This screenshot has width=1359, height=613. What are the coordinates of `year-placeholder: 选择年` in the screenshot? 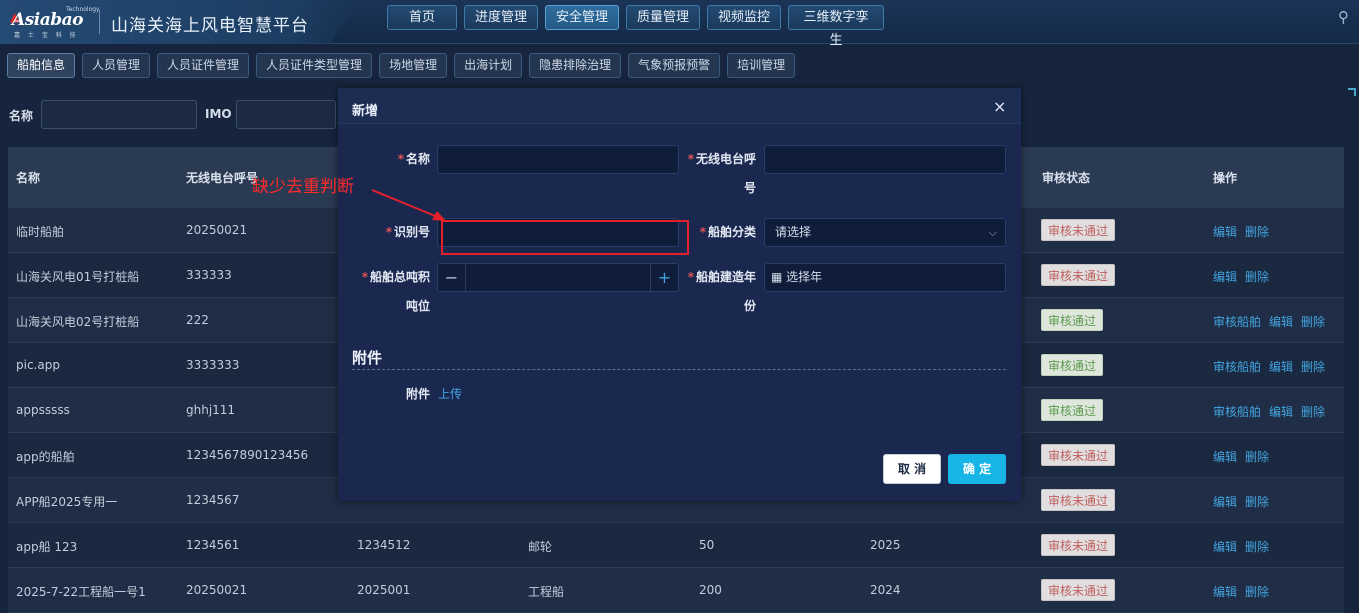 It's located at (804, 277).